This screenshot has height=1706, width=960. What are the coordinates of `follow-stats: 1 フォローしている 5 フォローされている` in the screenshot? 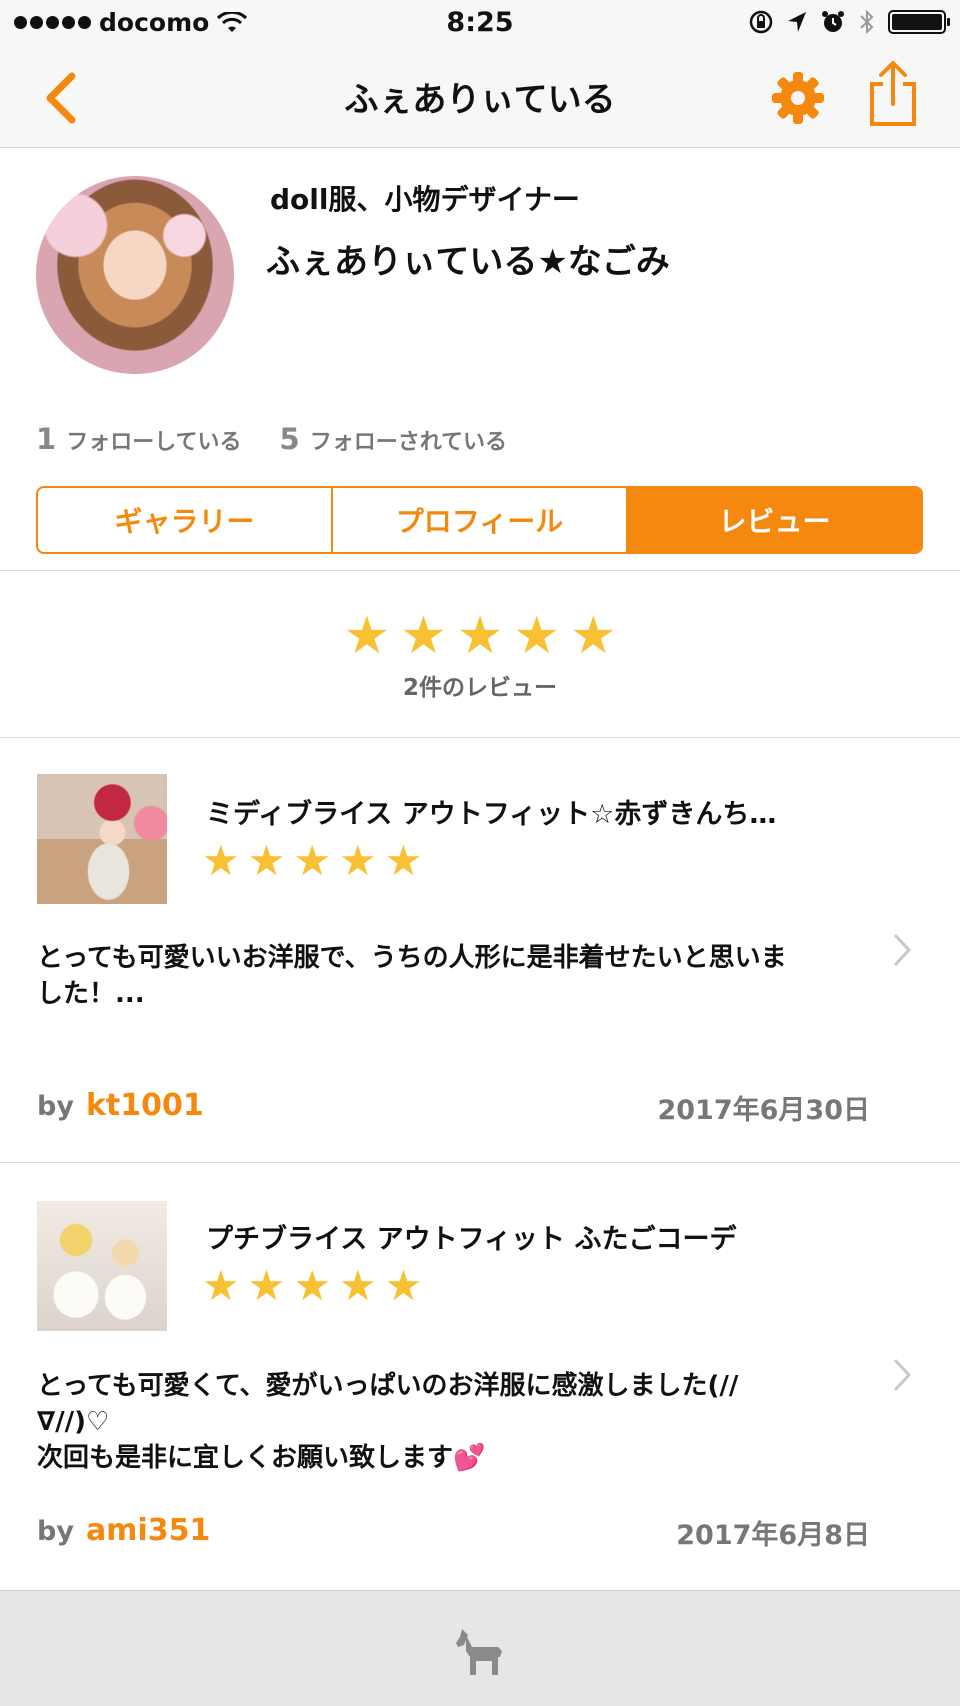 It's located at (290, 439).